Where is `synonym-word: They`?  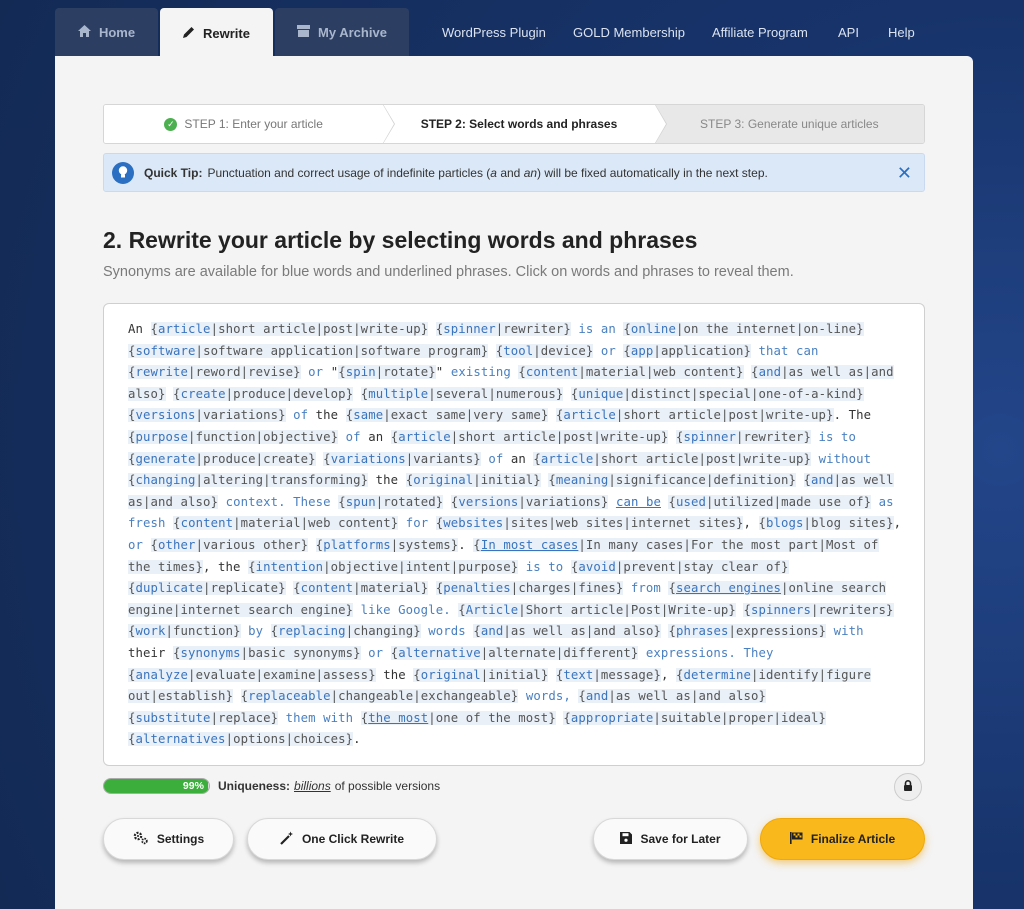 synonym-word: They is located at coordinates (758, 653).